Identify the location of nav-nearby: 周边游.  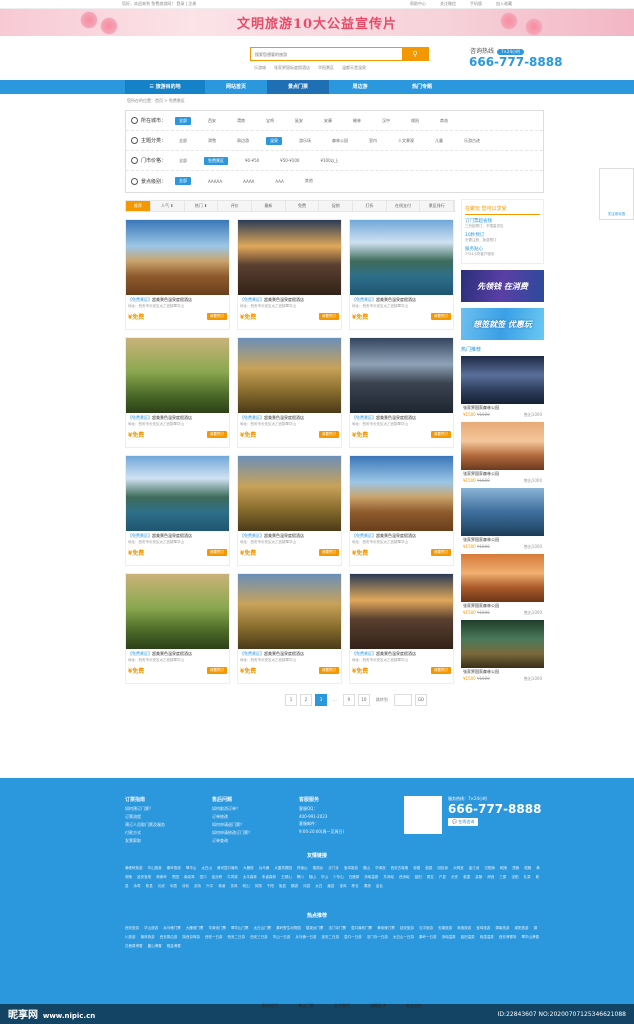
(360, 87).